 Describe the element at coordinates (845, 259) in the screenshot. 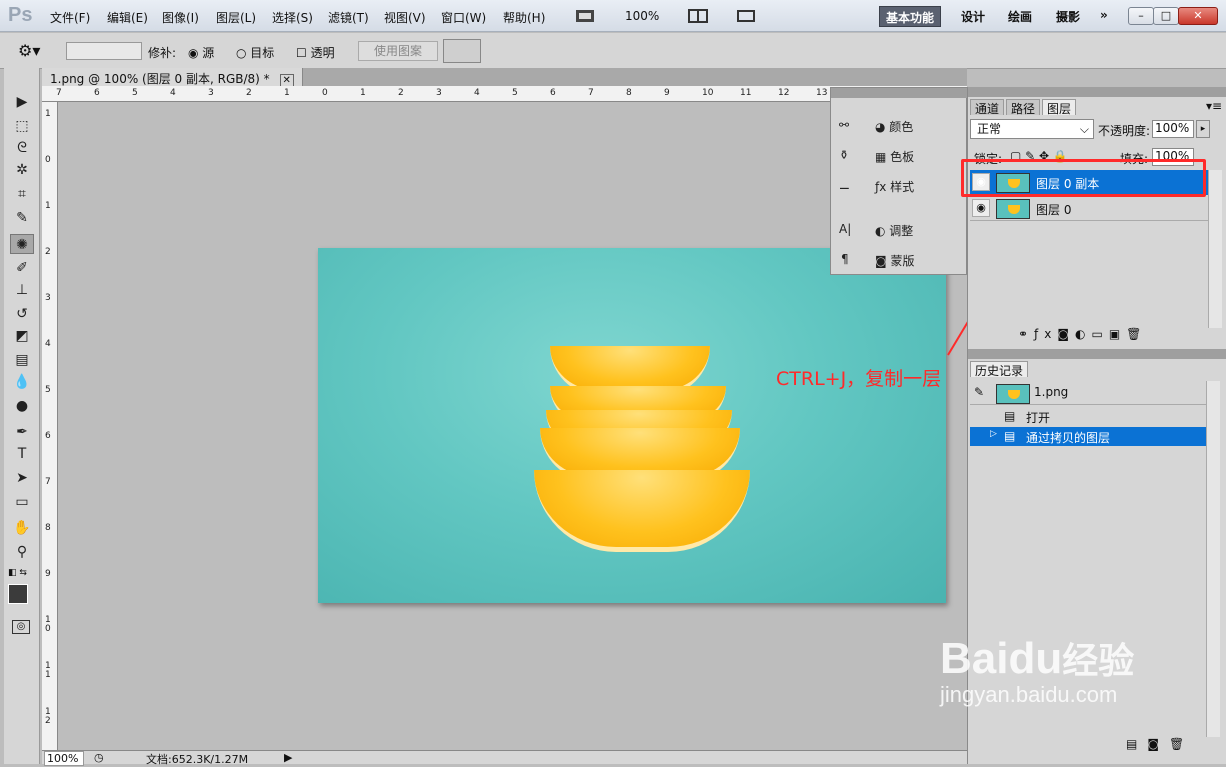

I see `paragraph-icon: ¶` at that location.